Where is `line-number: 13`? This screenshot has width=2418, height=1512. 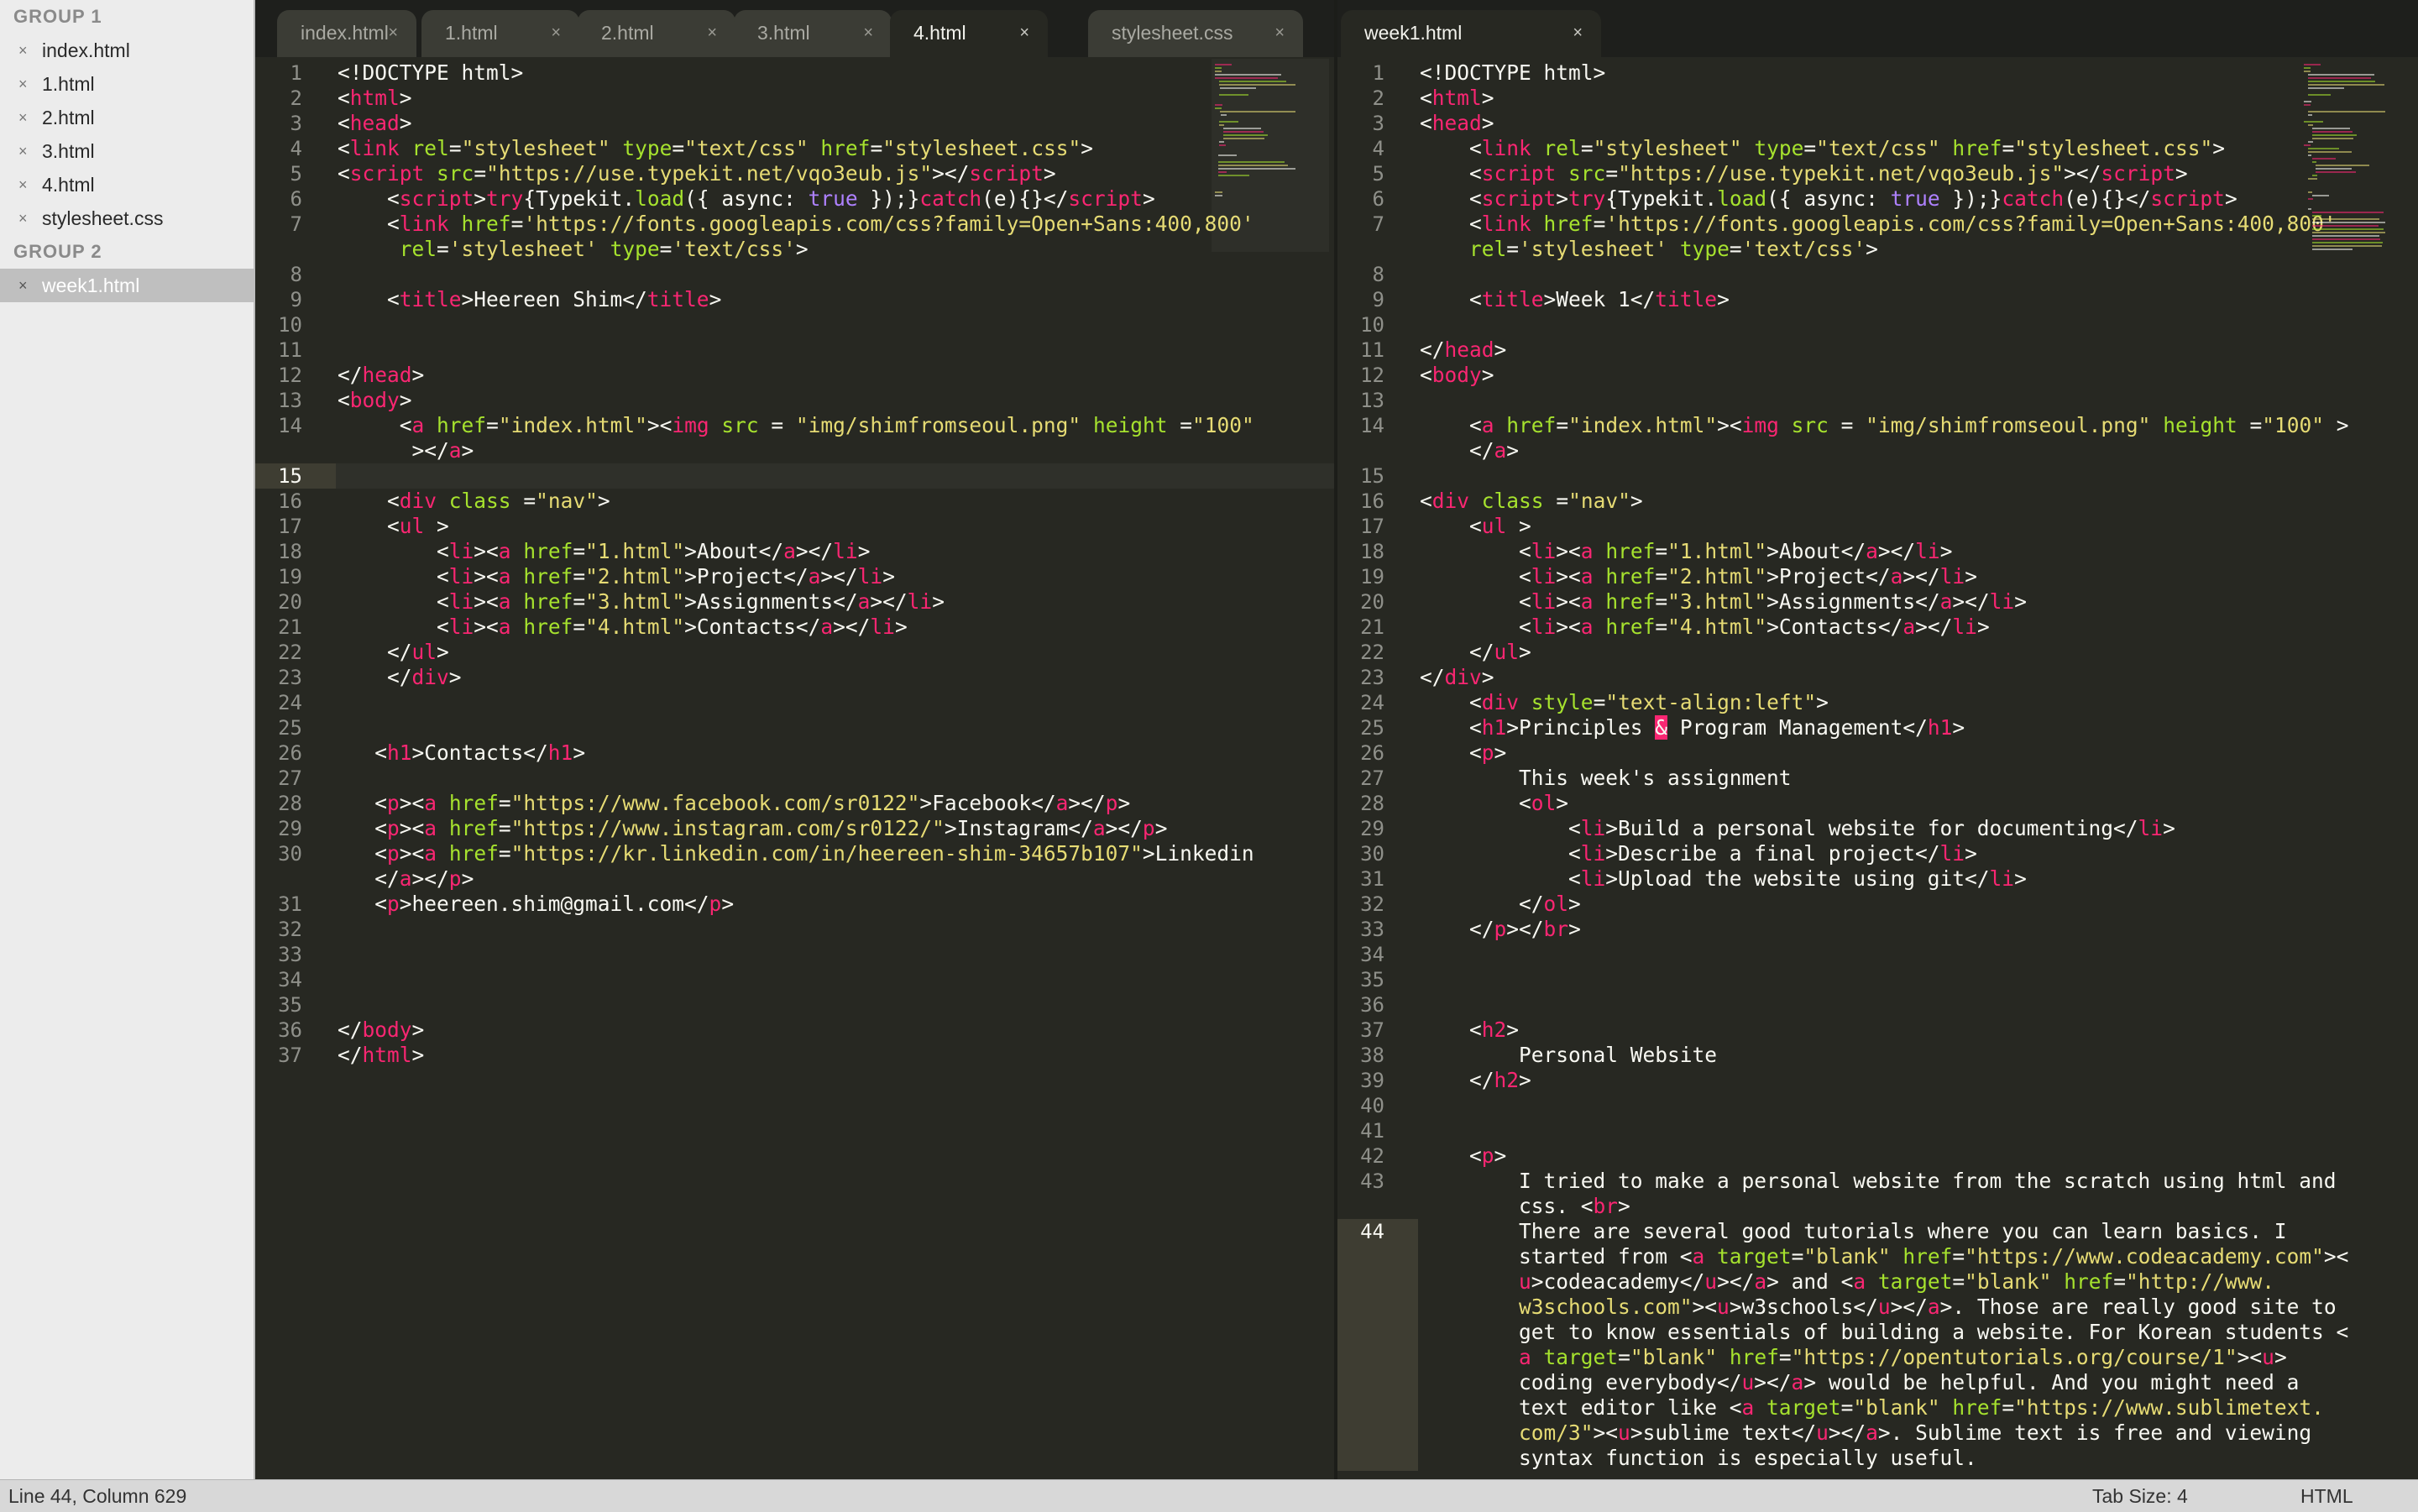 line-number: 13 is located at coordinates (1372, 400).